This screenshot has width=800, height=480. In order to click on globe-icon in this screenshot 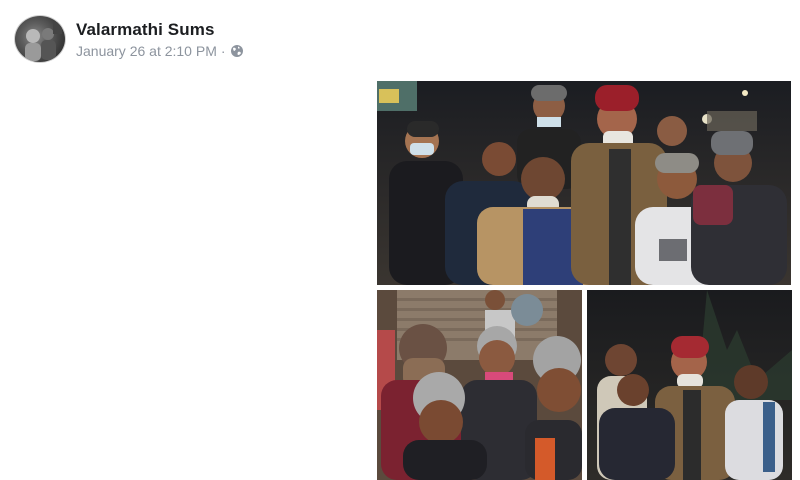, I will do `click(237, 51)`.